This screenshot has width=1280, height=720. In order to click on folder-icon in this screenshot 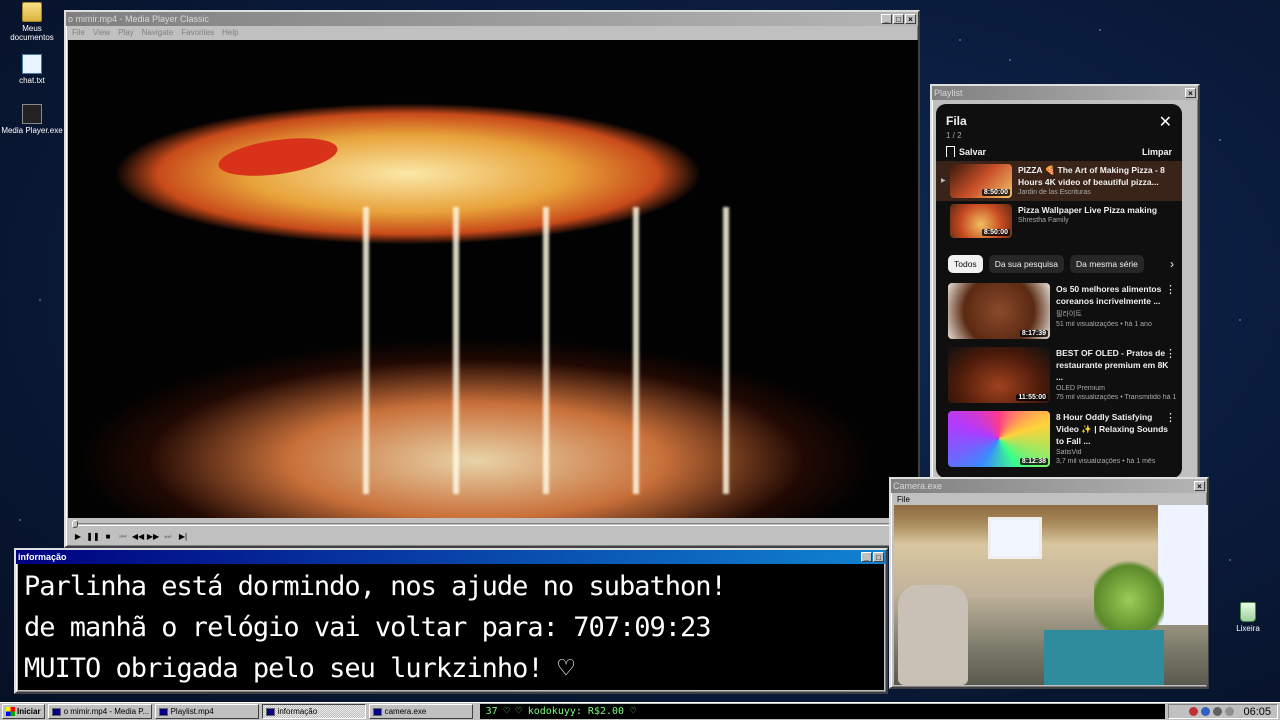, I will do `click(32, 12)`.